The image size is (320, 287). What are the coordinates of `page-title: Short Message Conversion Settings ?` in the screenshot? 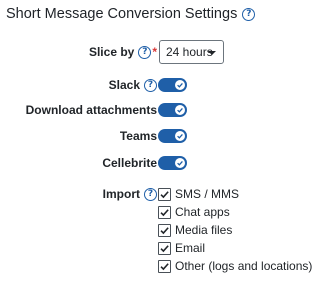 It's located at (131, 14).